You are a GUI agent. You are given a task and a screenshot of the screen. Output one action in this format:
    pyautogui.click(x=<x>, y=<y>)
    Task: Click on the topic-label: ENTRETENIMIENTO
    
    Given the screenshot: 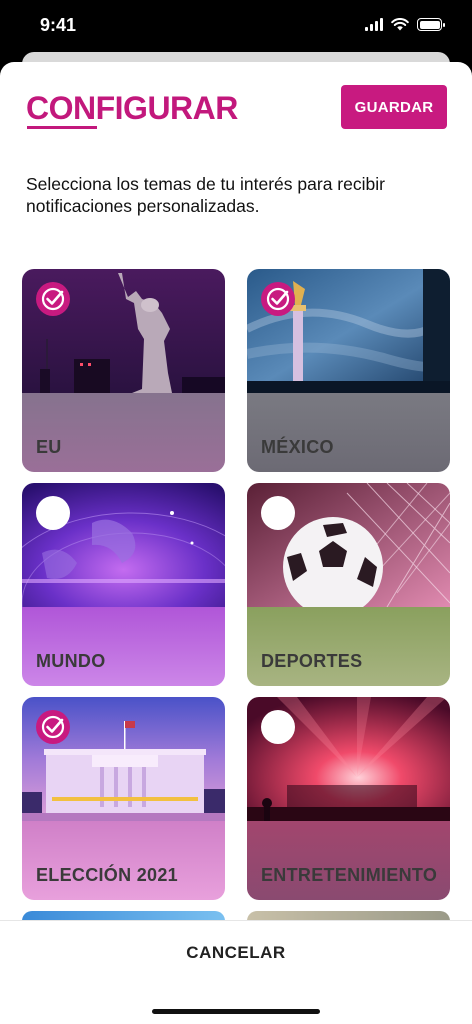 What is the action you would take?
    pyautogui.click(x=349, y=875)
    